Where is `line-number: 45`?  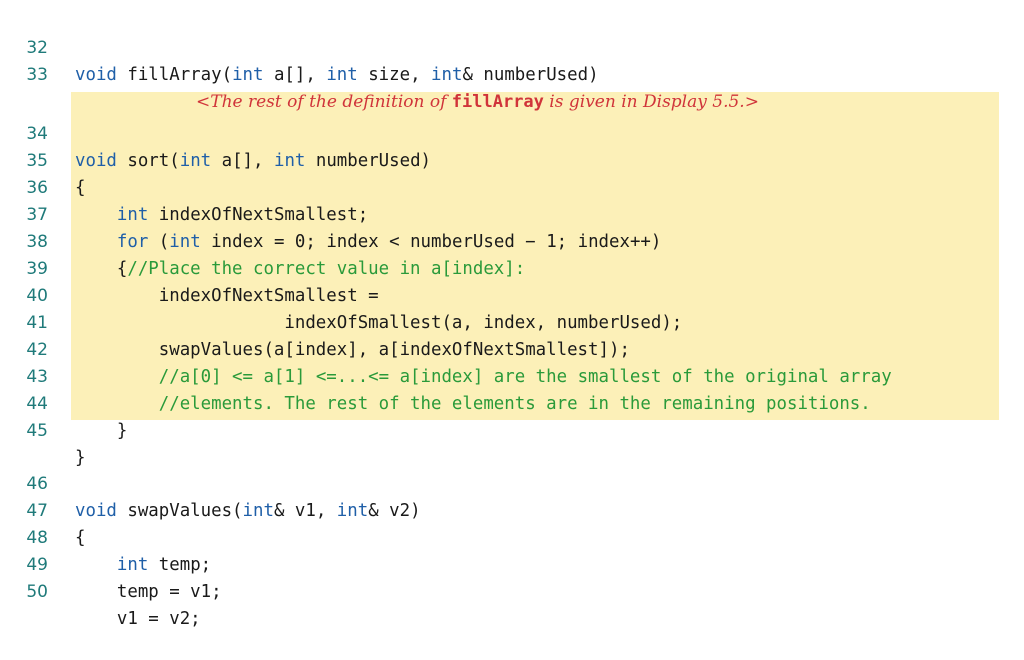
line-number: 45 is located at coordinates (37, 431).